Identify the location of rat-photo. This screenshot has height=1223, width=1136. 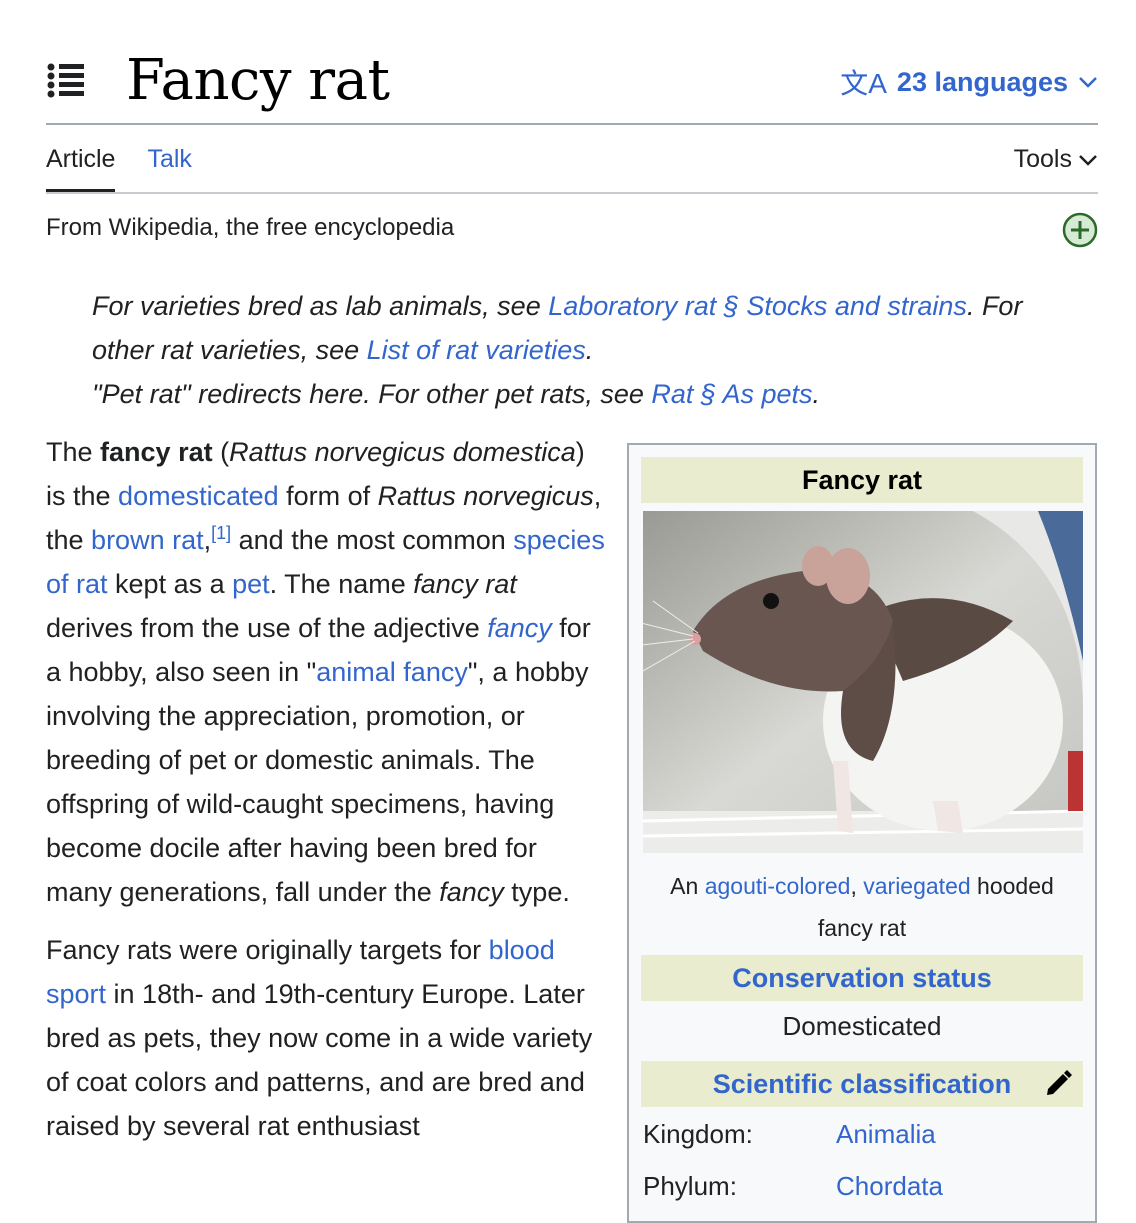
(863, 682).